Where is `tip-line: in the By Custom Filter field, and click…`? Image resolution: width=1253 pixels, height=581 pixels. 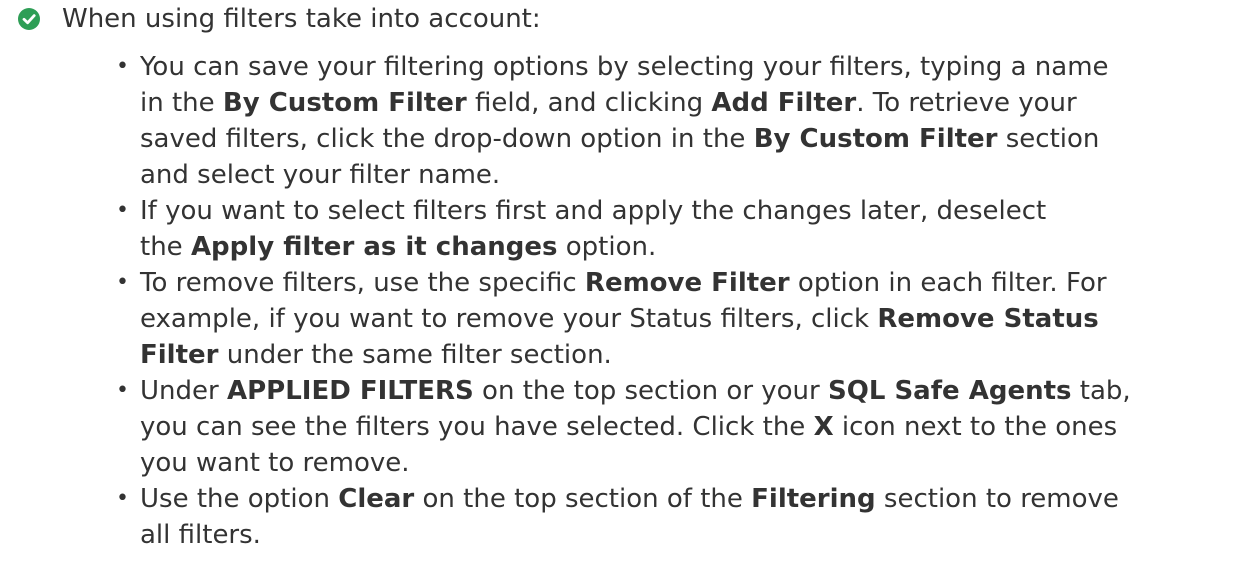
tip-line: in the By Custom Filter field, and click… is located at coordinates (682, 103).